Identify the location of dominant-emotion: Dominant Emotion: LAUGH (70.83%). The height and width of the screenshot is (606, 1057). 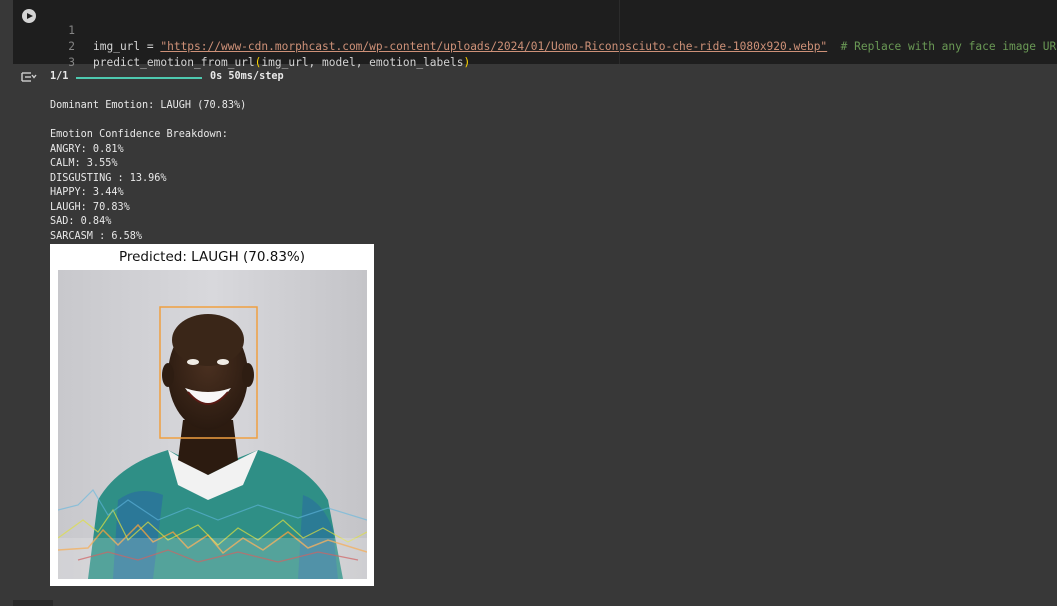
(148, 105).